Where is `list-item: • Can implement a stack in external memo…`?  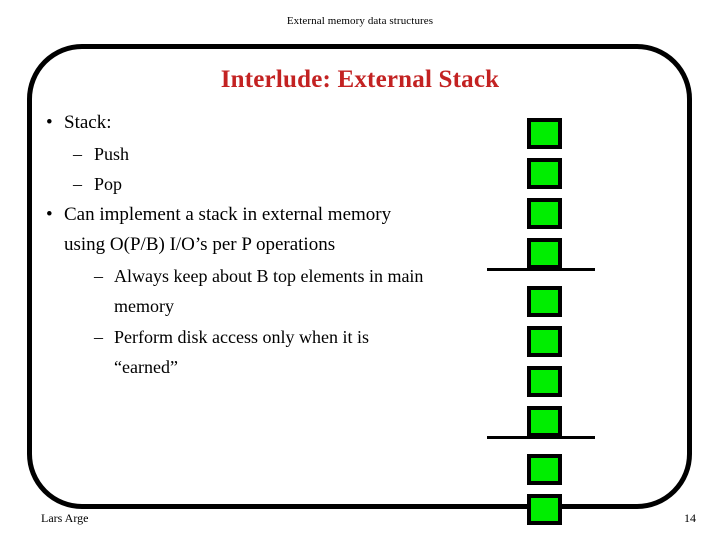
list-item: • Can implement a stack in external memo… is located at coordinates (233, 230).